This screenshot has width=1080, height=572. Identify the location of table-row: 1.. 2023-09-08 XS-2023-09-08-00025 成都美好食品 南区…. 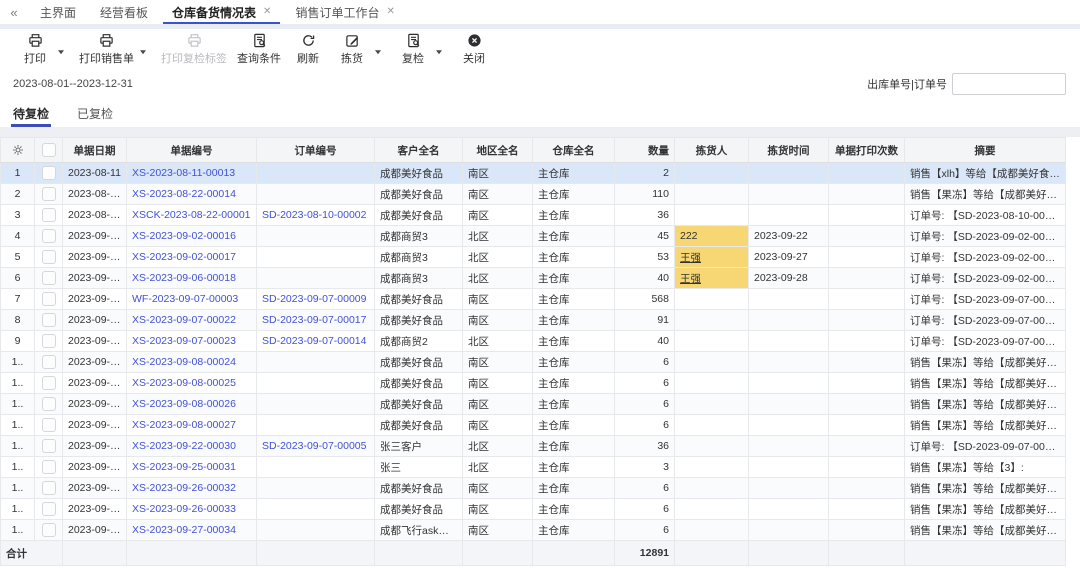
(533, 383).